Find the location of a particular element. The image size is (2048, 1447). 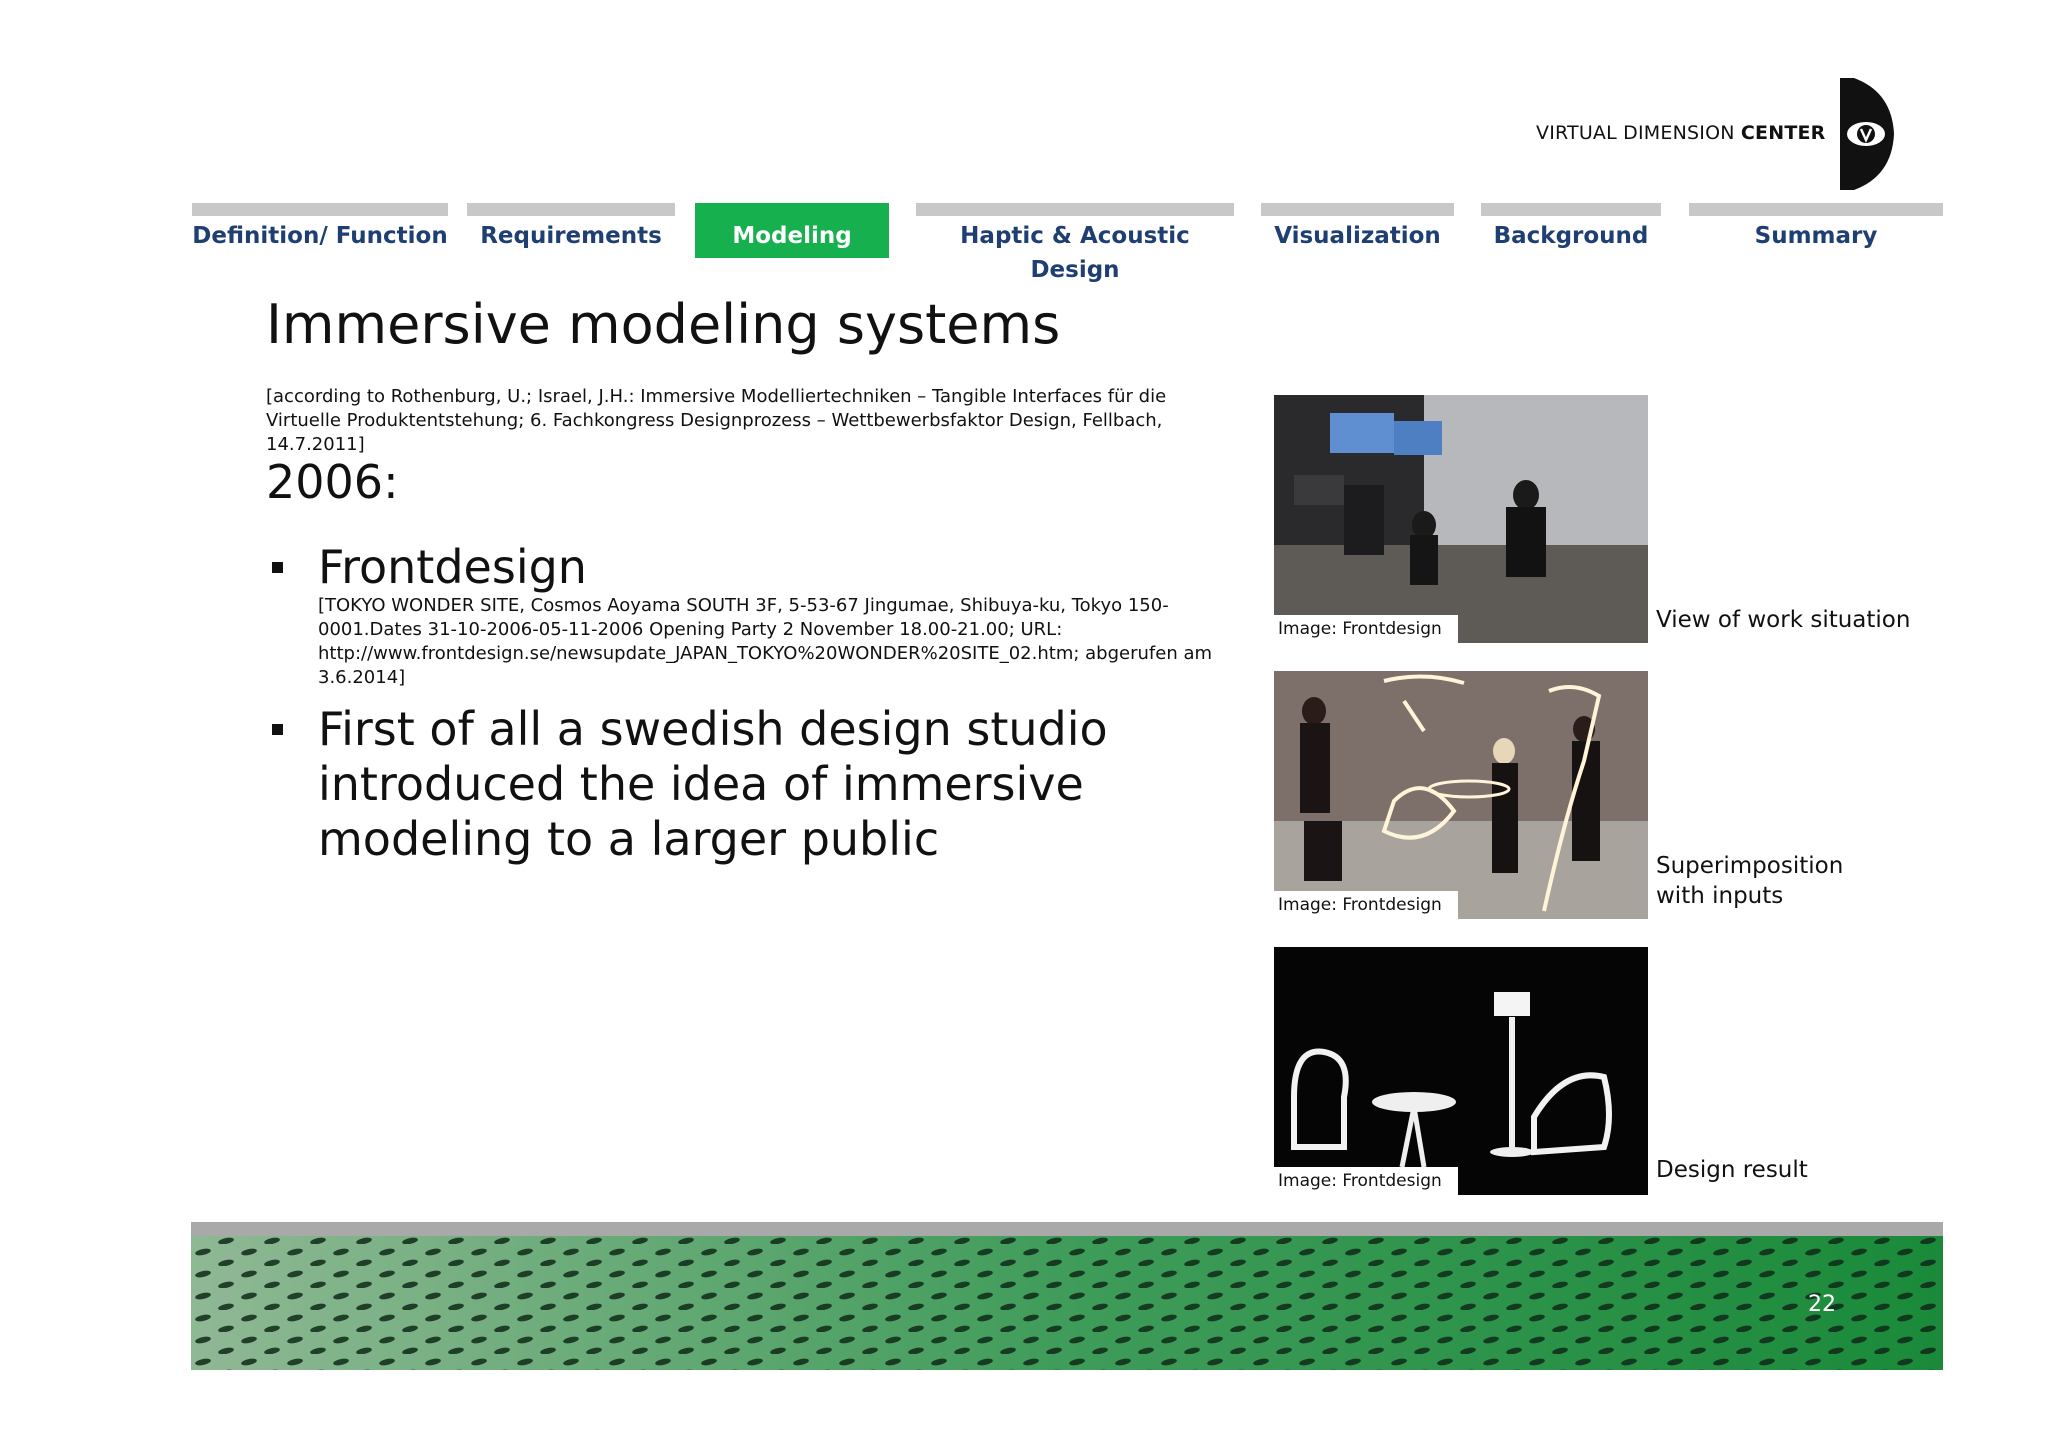

image-superimposition: Image: Frontdesign is located at coordinates (1461, 795).